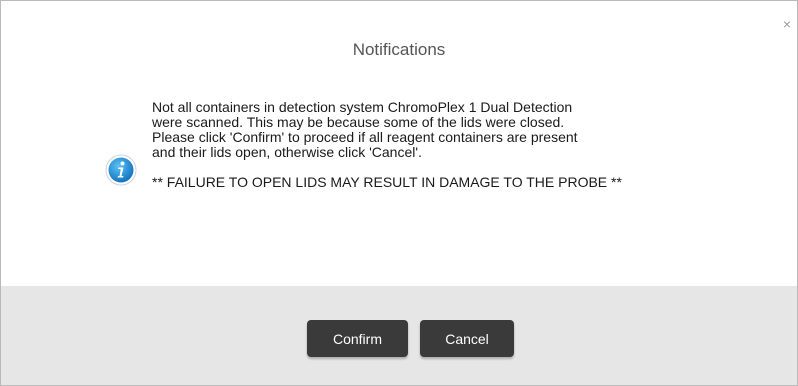  I want to click on info-icon, so click(121, 170).